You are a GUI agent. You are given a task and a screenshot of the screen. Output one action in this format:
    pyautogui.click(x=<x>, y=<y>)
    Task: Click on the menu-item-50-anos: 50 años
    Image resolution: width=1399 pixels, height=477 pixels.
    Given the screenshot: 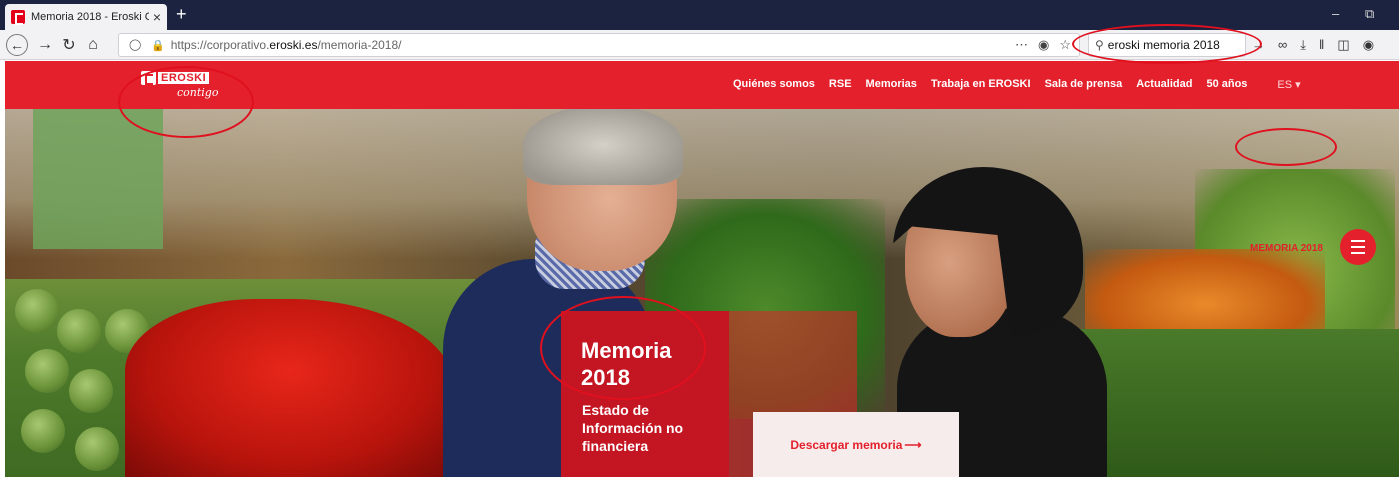 What is the action you would take?
    pyautogui.click(x=1226, y=84)
    